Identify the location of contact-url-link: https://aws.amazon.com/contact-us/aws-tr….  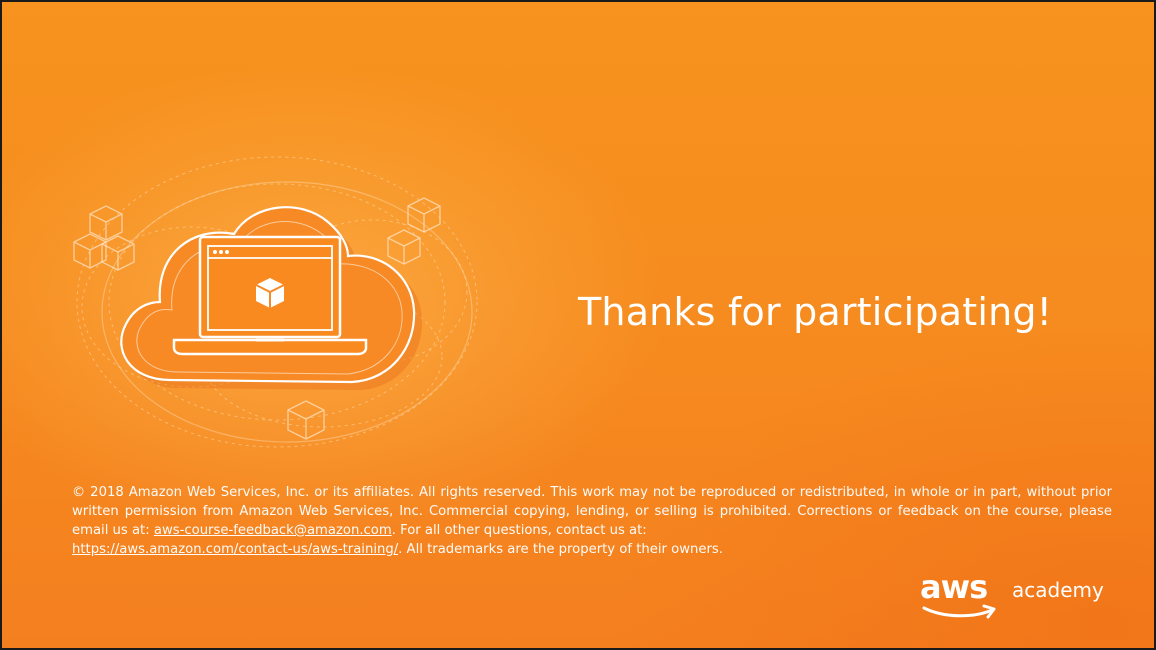
(235, 549).